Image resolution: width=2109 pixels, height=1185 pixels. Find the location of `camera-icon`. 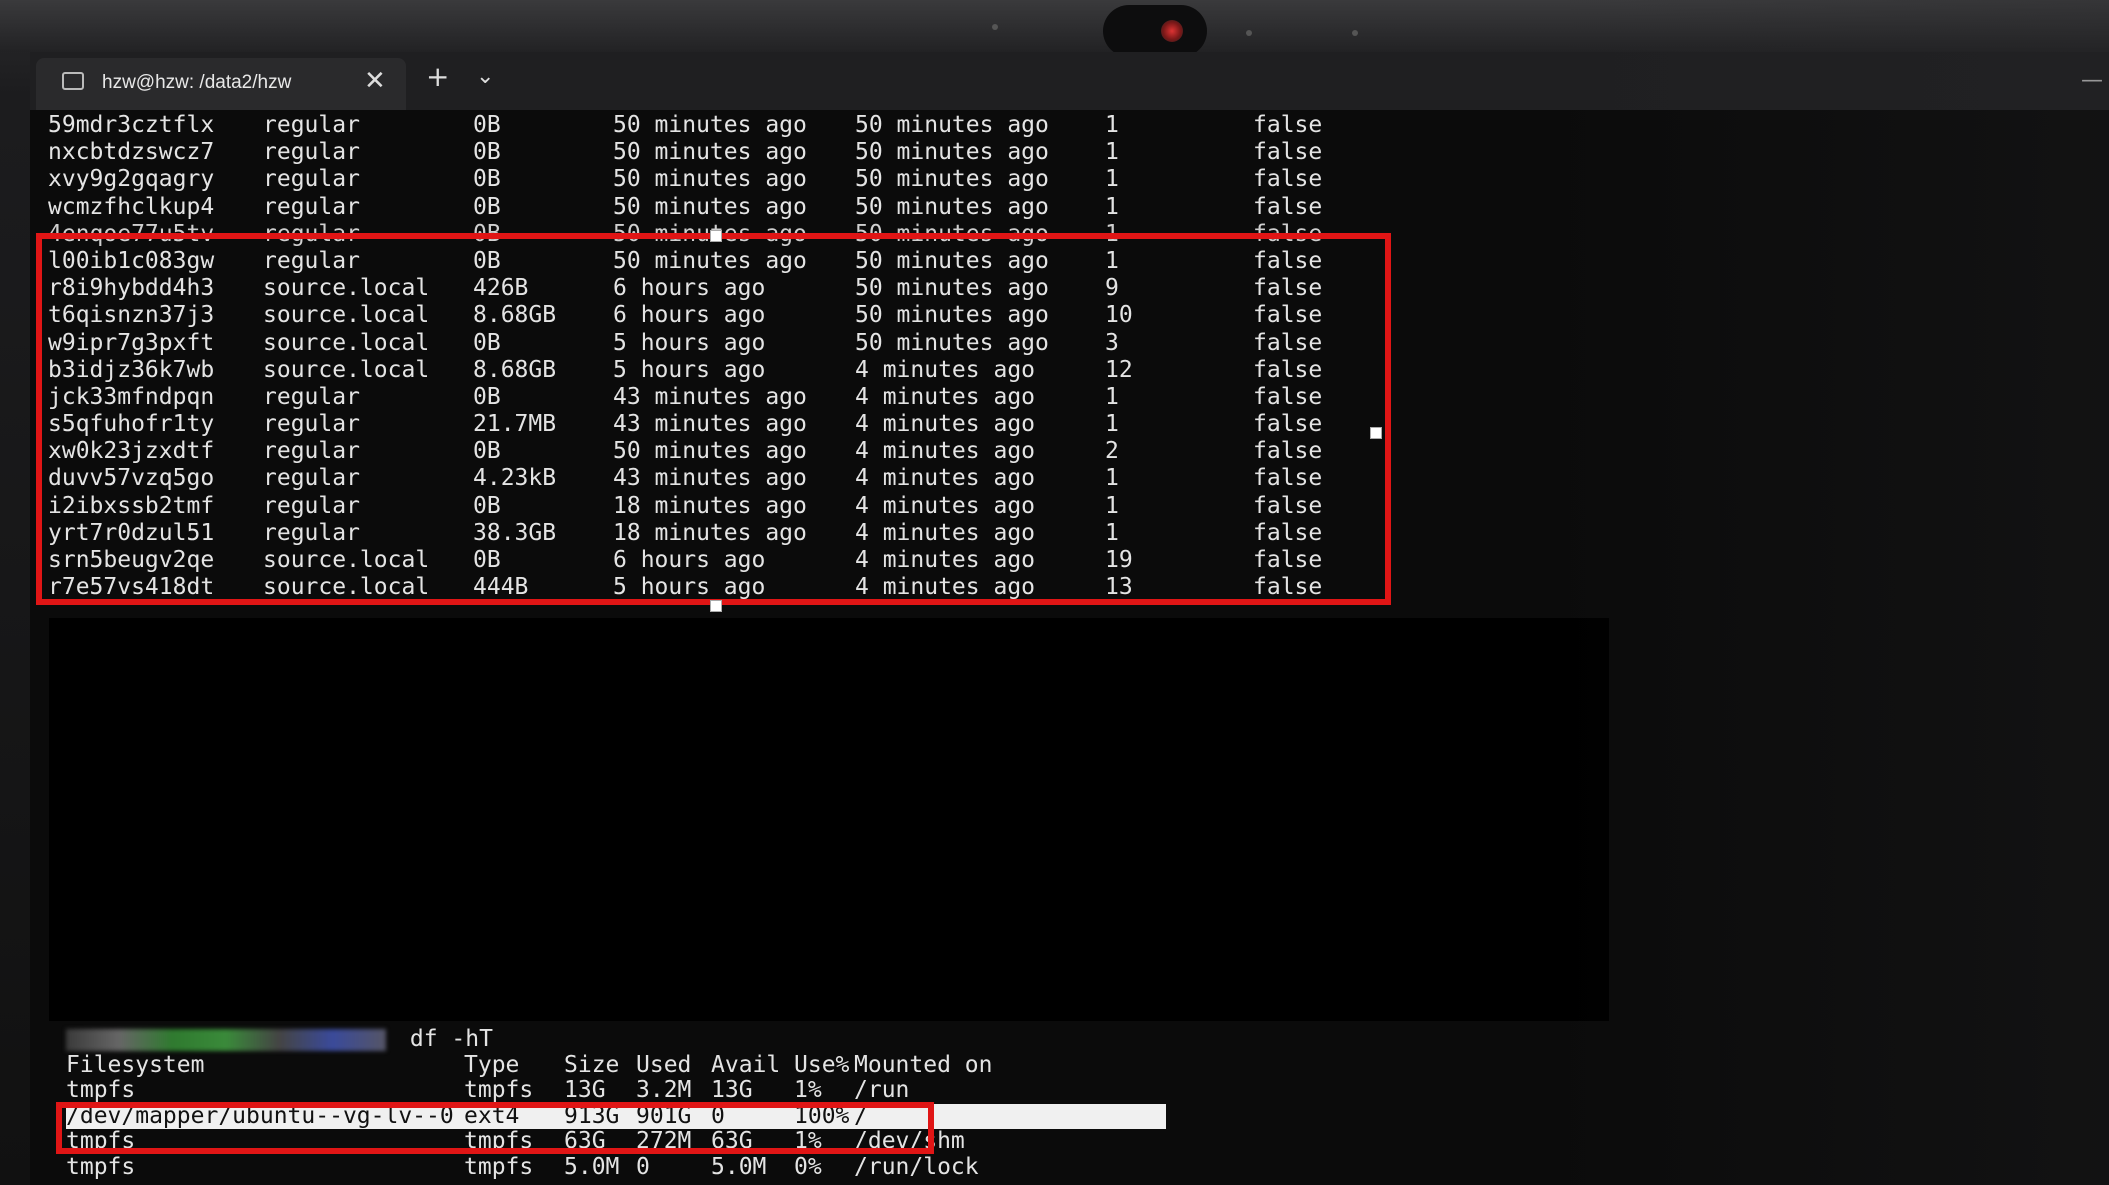

camera-icon is located at coordinates (1172, 31).